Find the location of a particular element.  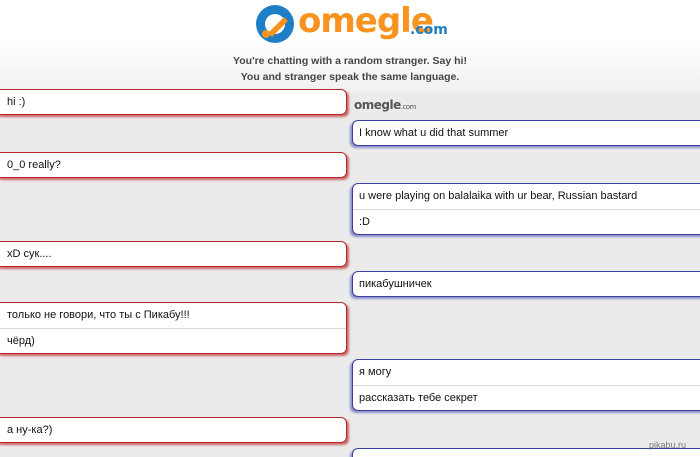

message-line: чёрд) is located at coordinates (176, 341).